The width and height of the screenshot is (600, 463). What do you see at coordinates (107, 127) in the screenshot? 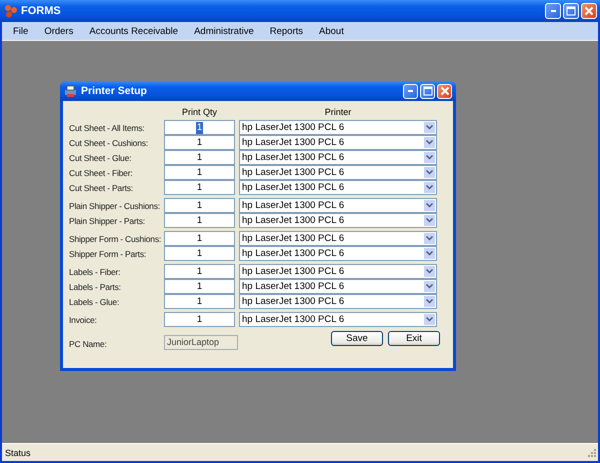
I see `field-label: Cut Sheet - All Items:` at bounding box center [107, 127].